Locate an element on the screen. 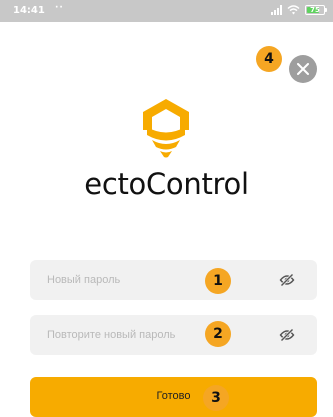  status-time: 14:41 is located at coordinates (29, 10).